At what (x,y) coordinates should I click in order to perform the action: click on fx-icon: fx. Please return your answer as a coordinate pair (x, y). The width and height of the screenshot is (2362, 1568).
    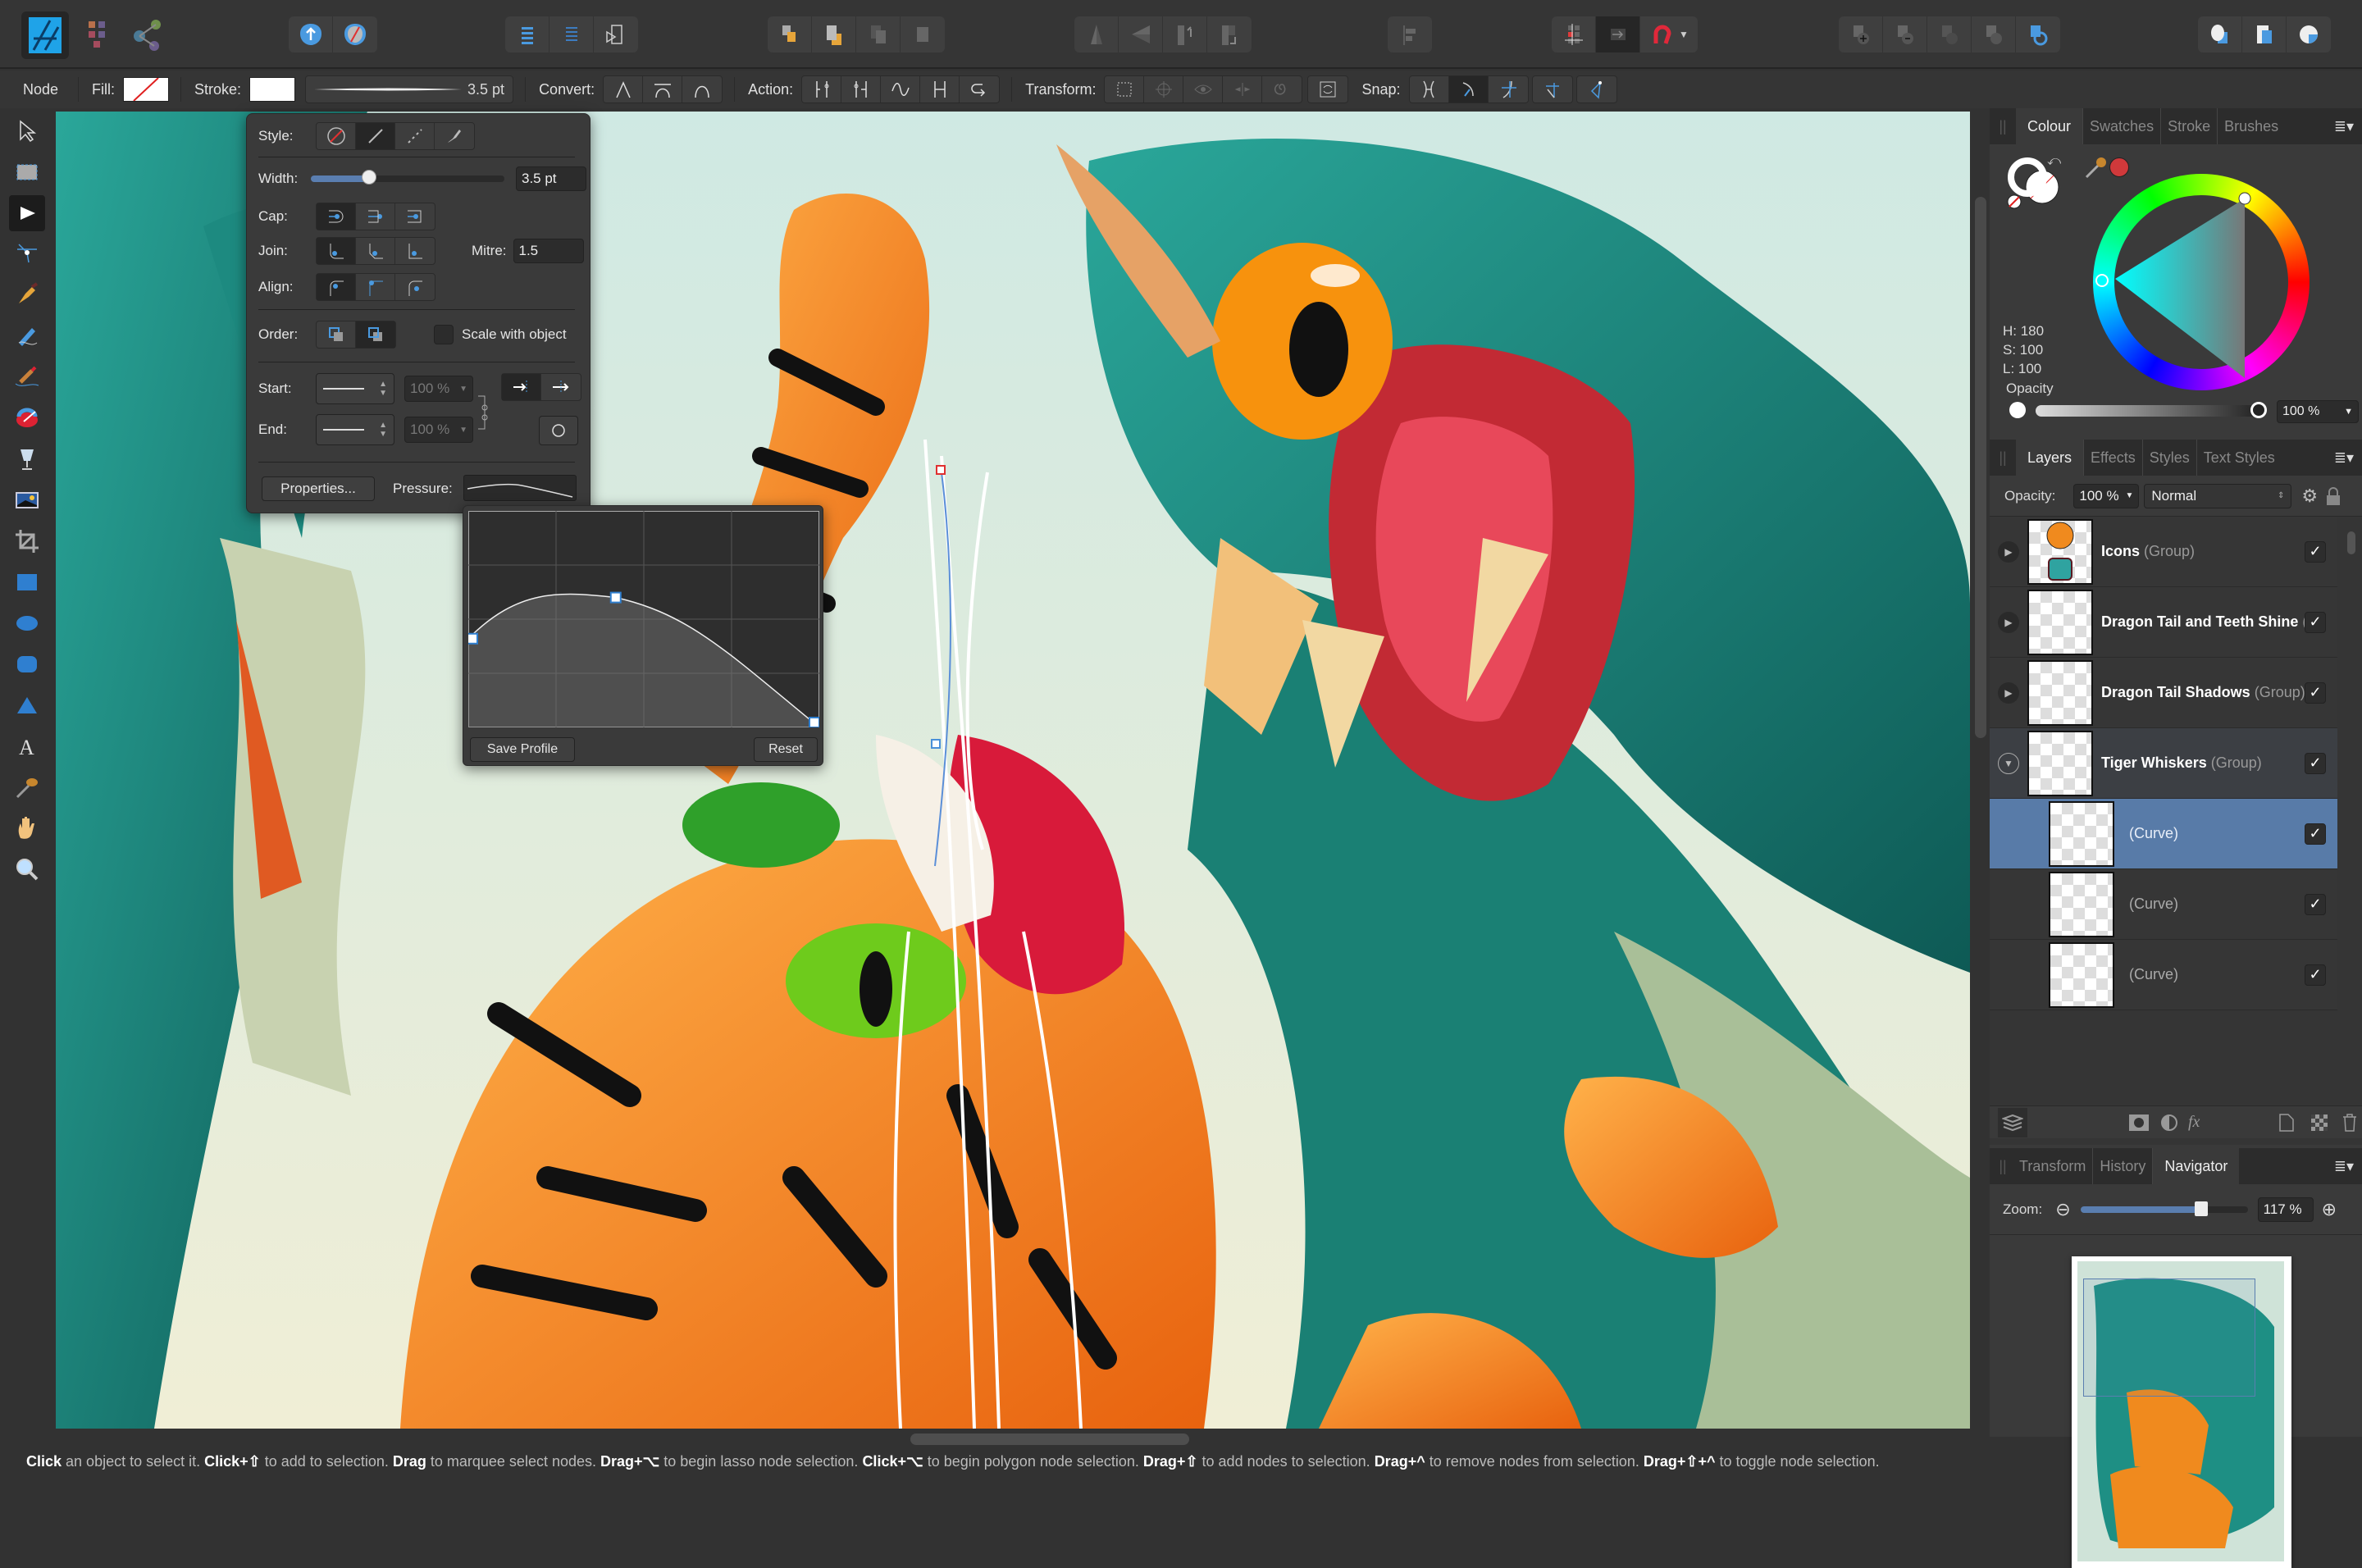
    Looking at the image, I should click on (2194, 1123).